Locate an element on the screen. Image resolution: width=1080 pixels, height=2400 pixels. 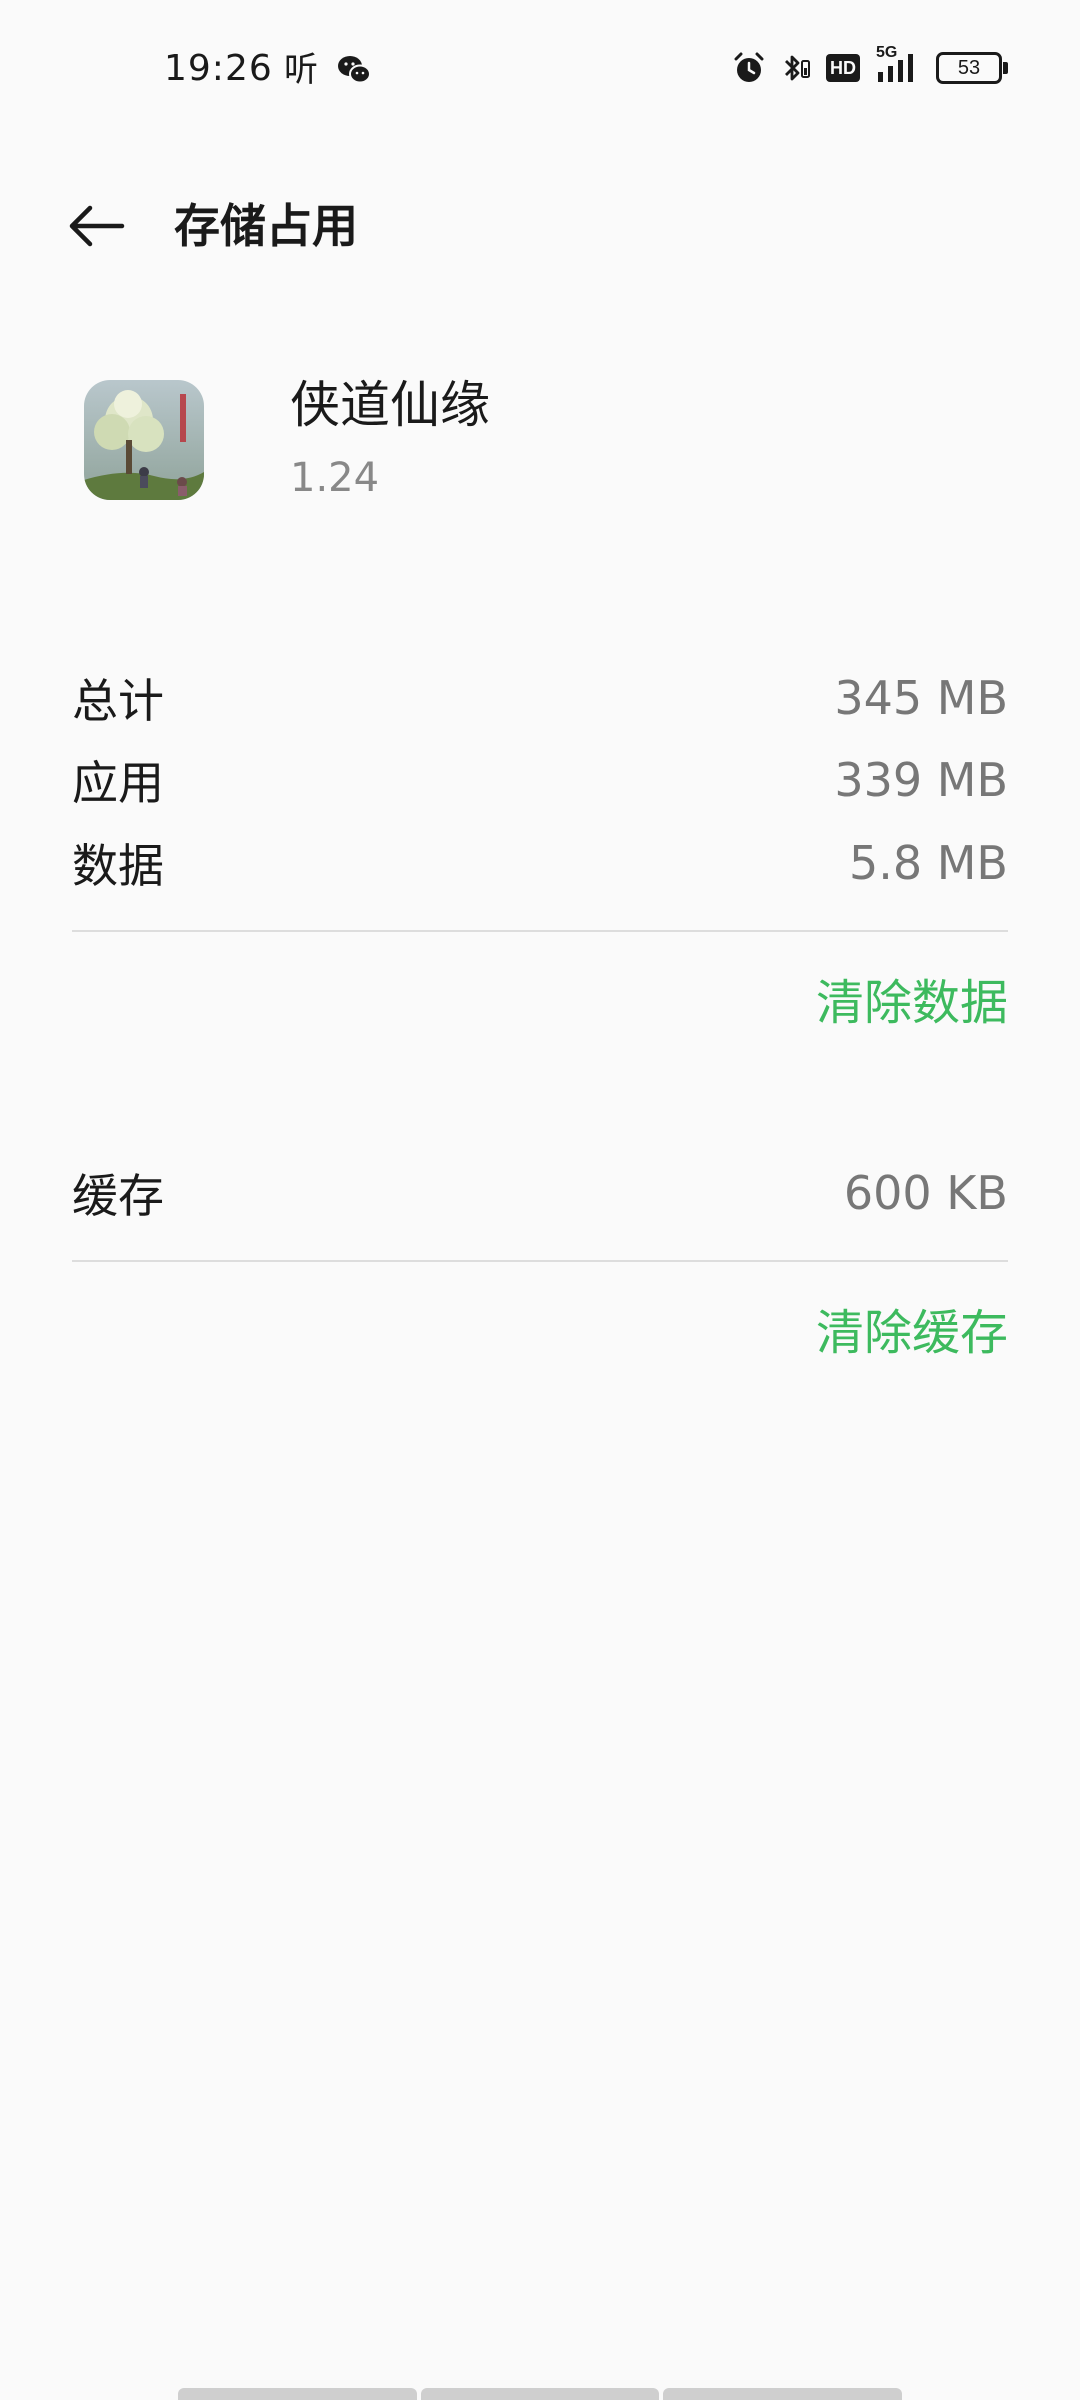
page-title: 存储占用 is located at coordinates (266, 226).